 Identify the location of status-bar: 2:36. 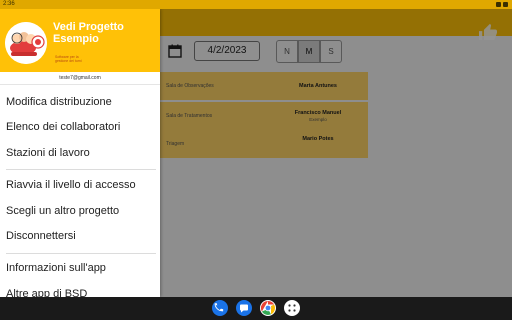
(256, 4).